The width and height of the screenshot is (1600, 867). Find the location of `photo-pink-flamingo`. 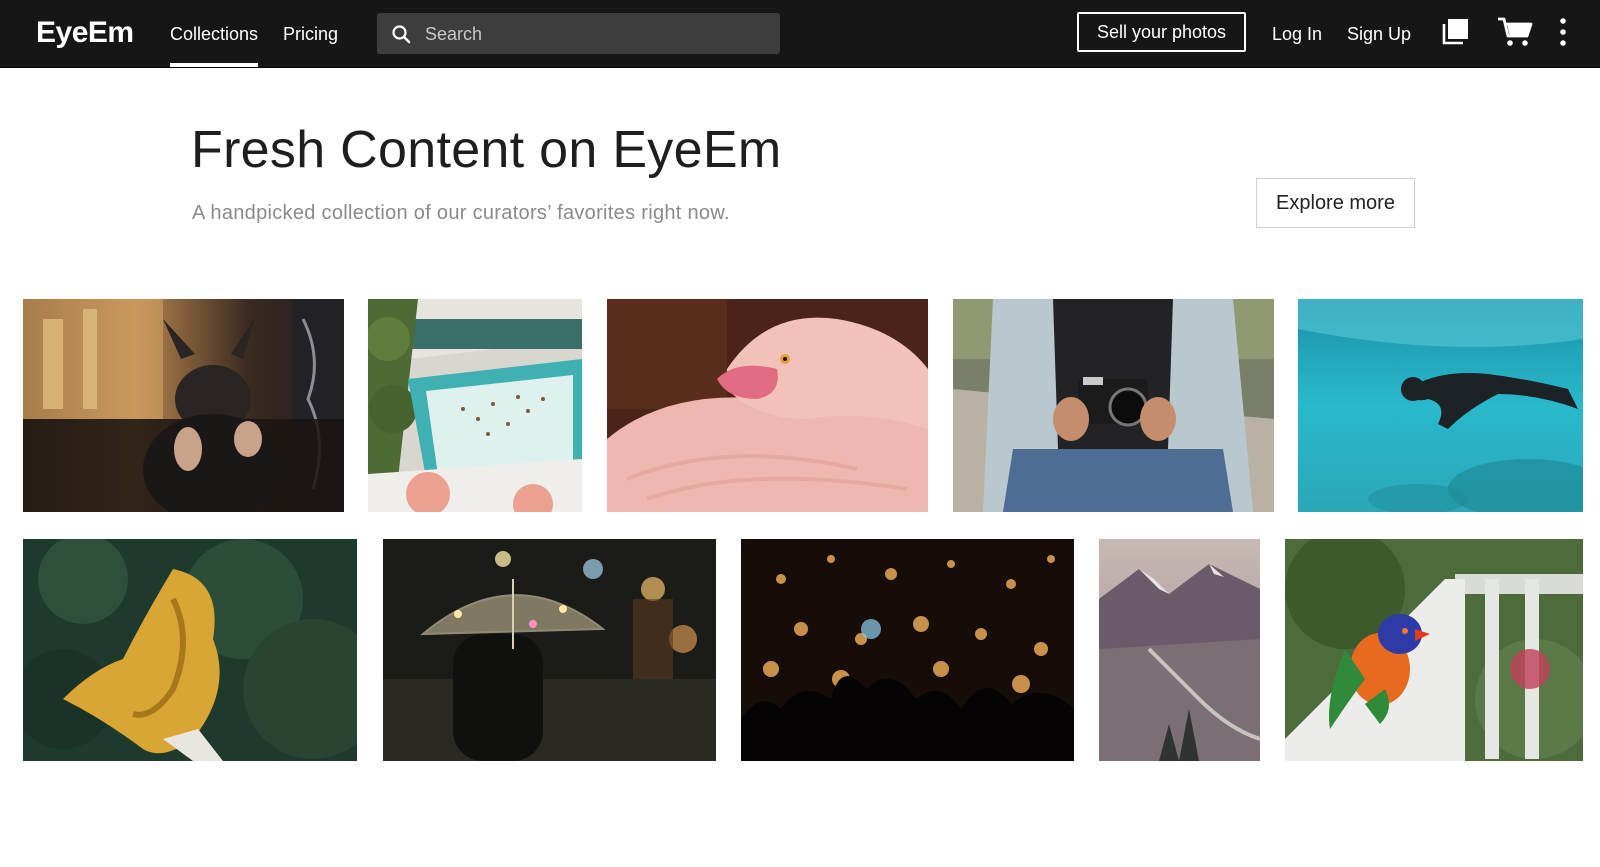

photo-pink-flamingo is located at coordinates (767, 405).